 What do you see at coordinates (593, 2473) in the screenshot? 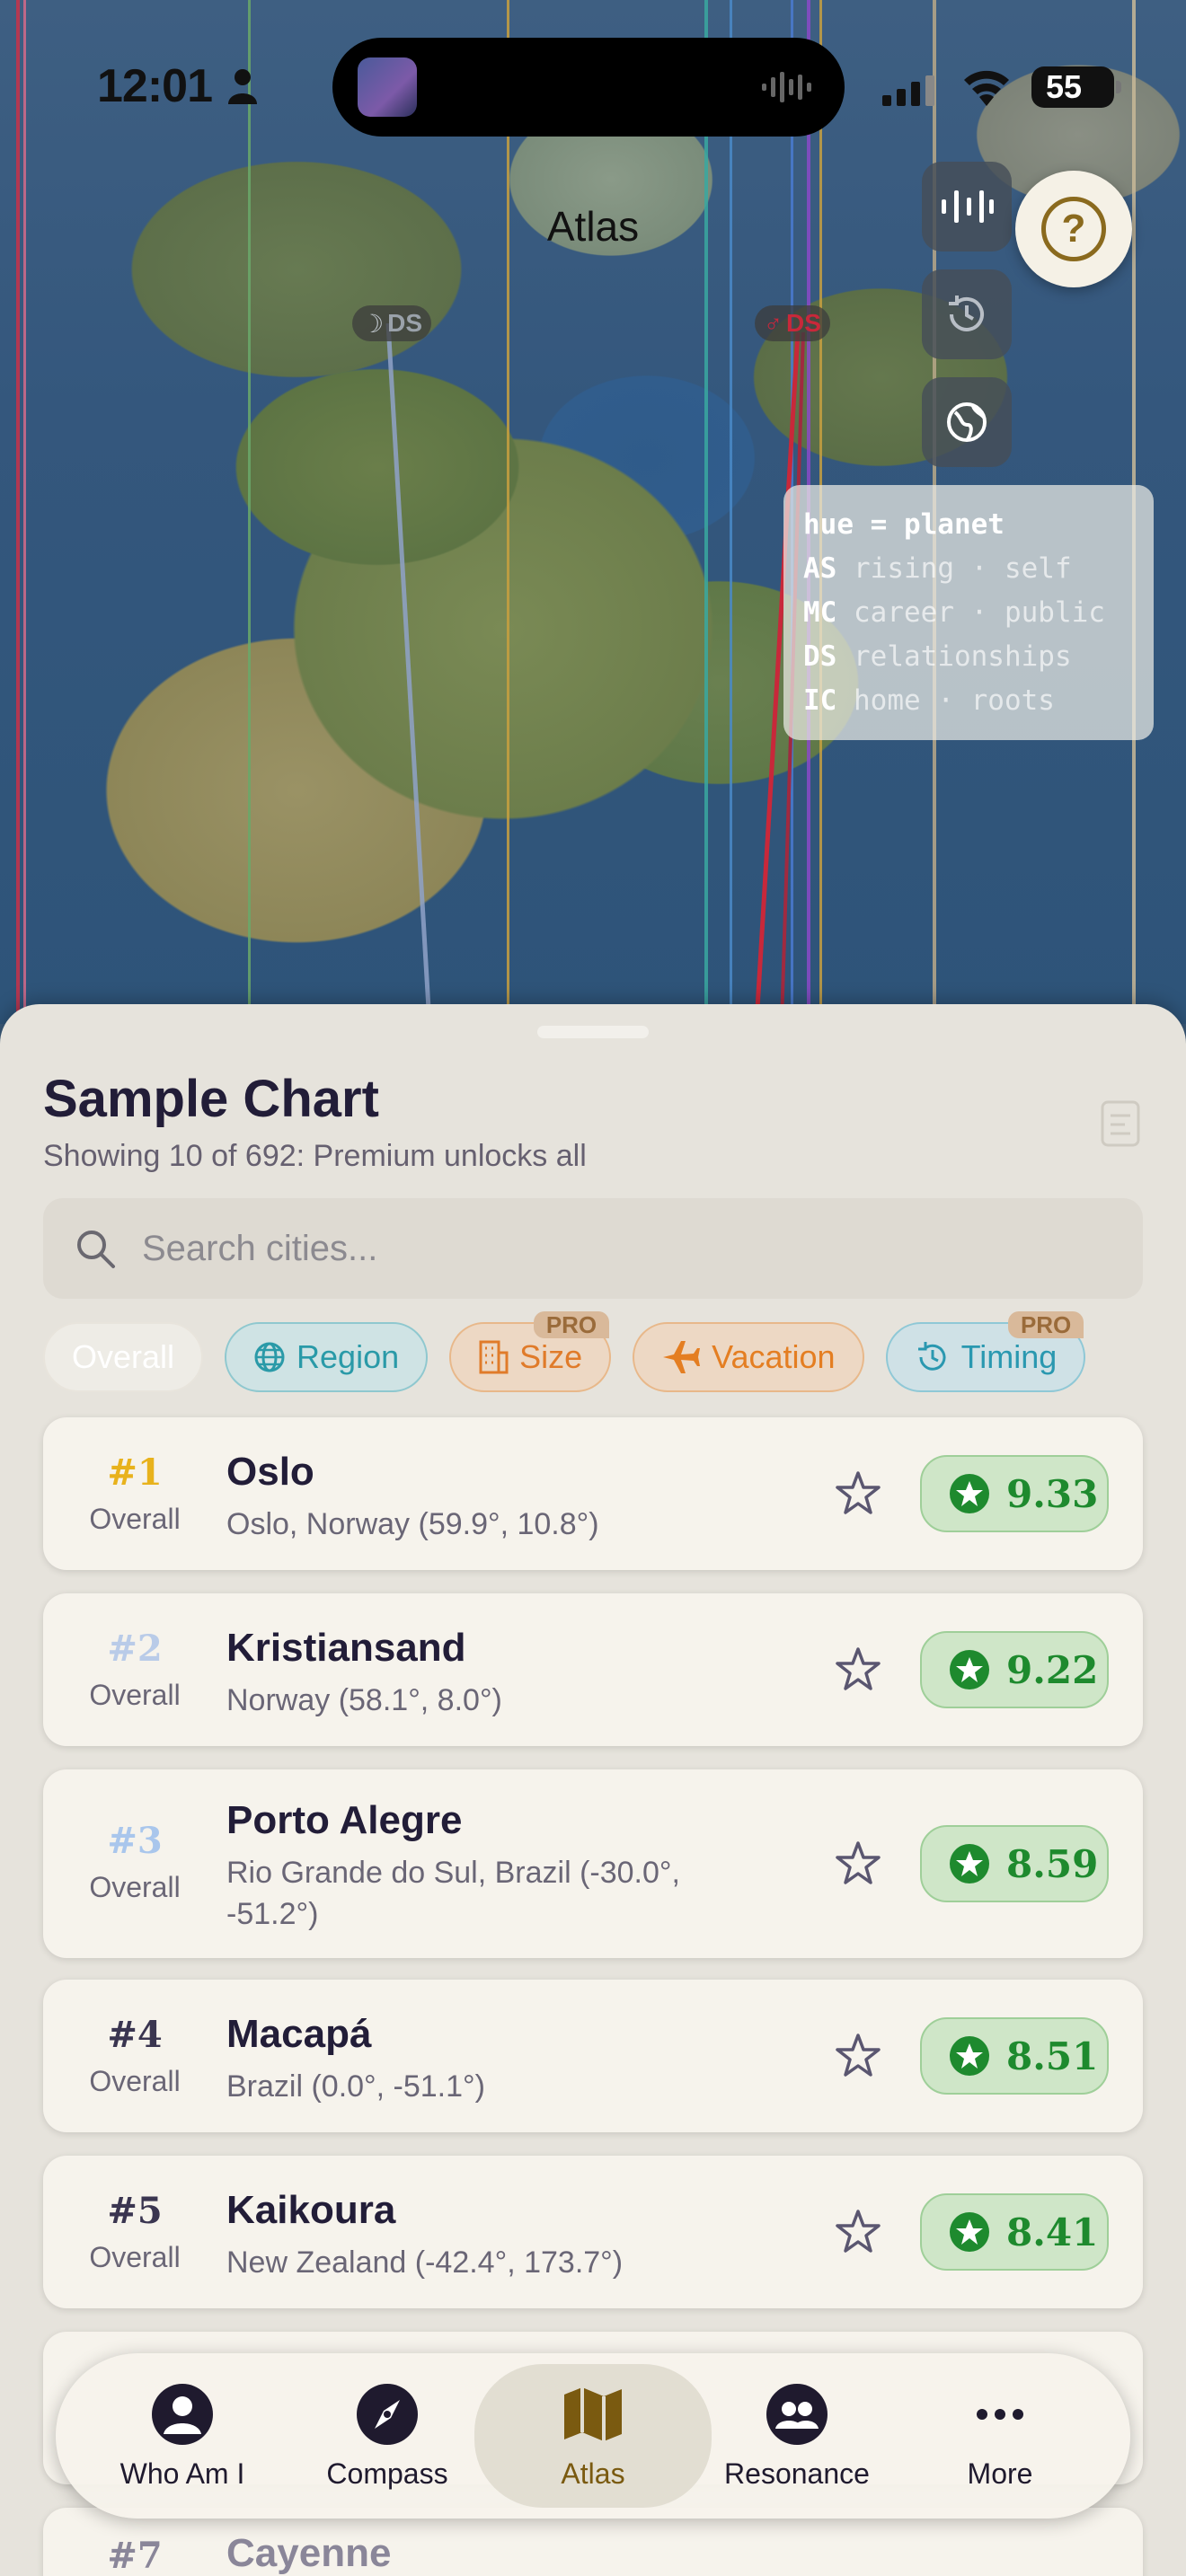
I see `tab-label: Atlas` at bounding box center [593, 2473].